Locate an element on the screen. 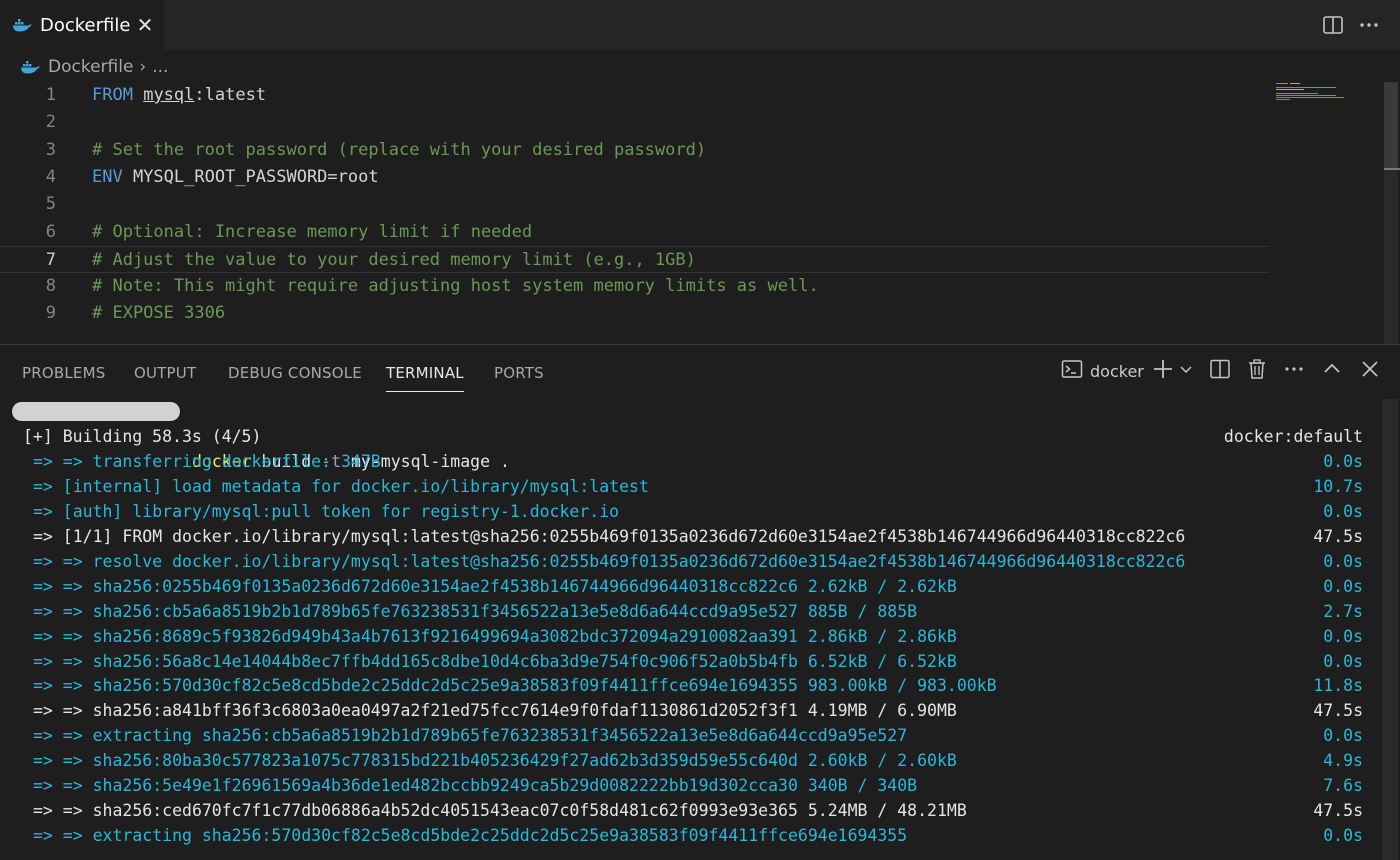 Image resolution: width=1400 pixels, height=860 pixels. line-number: 5 is located at coordinates (50, 204).